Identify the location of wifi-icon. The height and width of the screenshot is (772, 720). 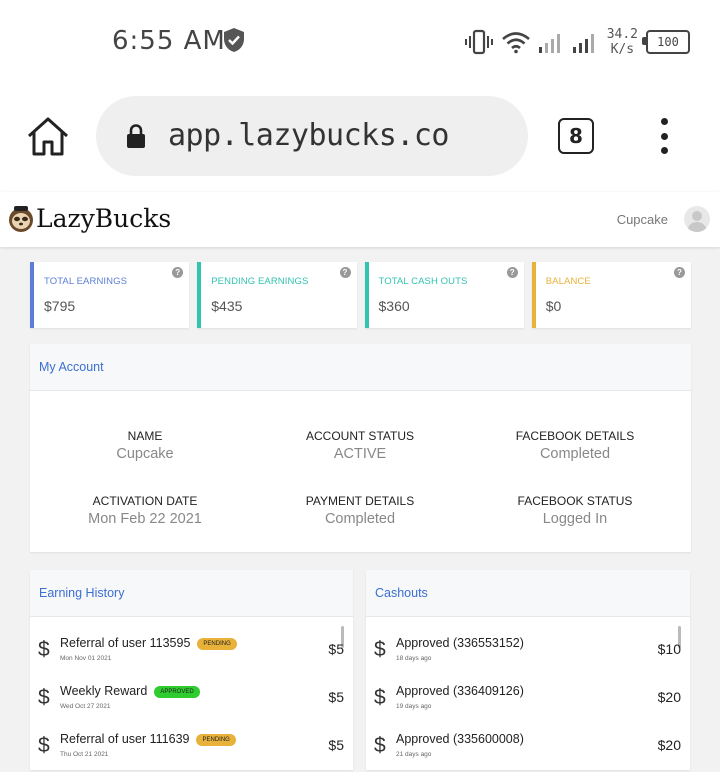
(515, 43).